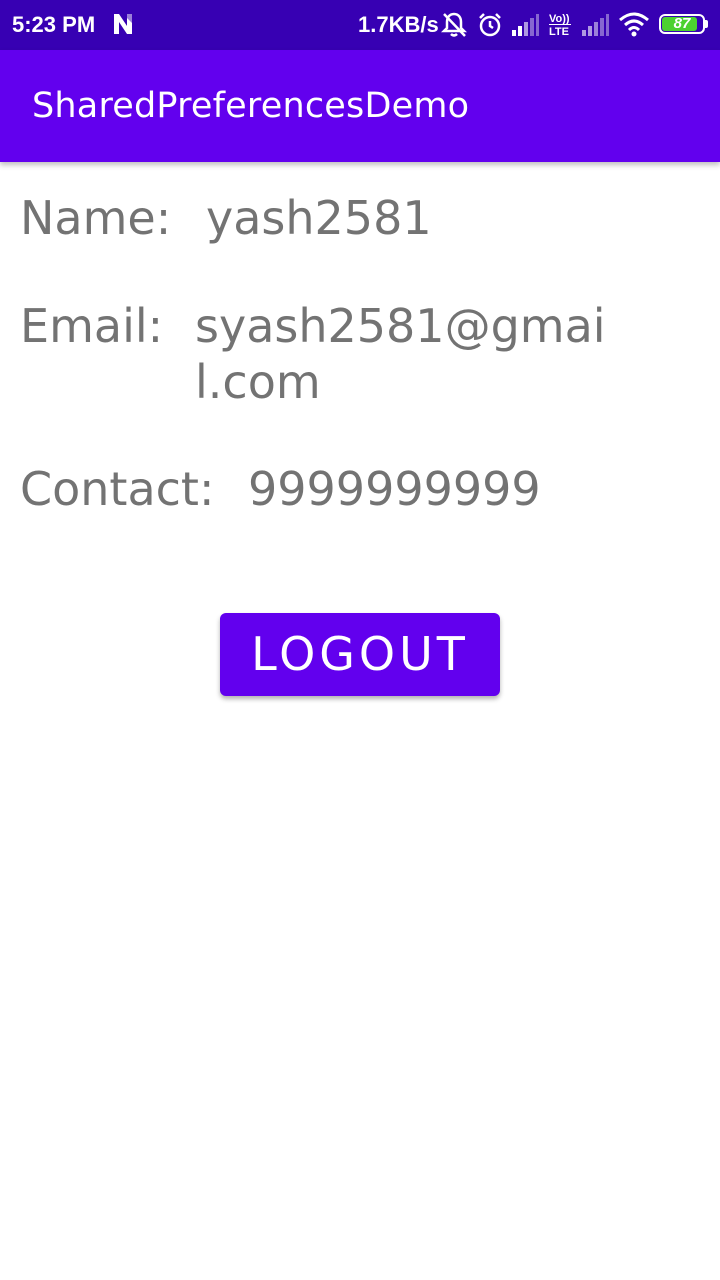 The height and width of the screenshot is (1280, 720). I want to click on volte-icon: Vo)) LTE, so click(560, 25).